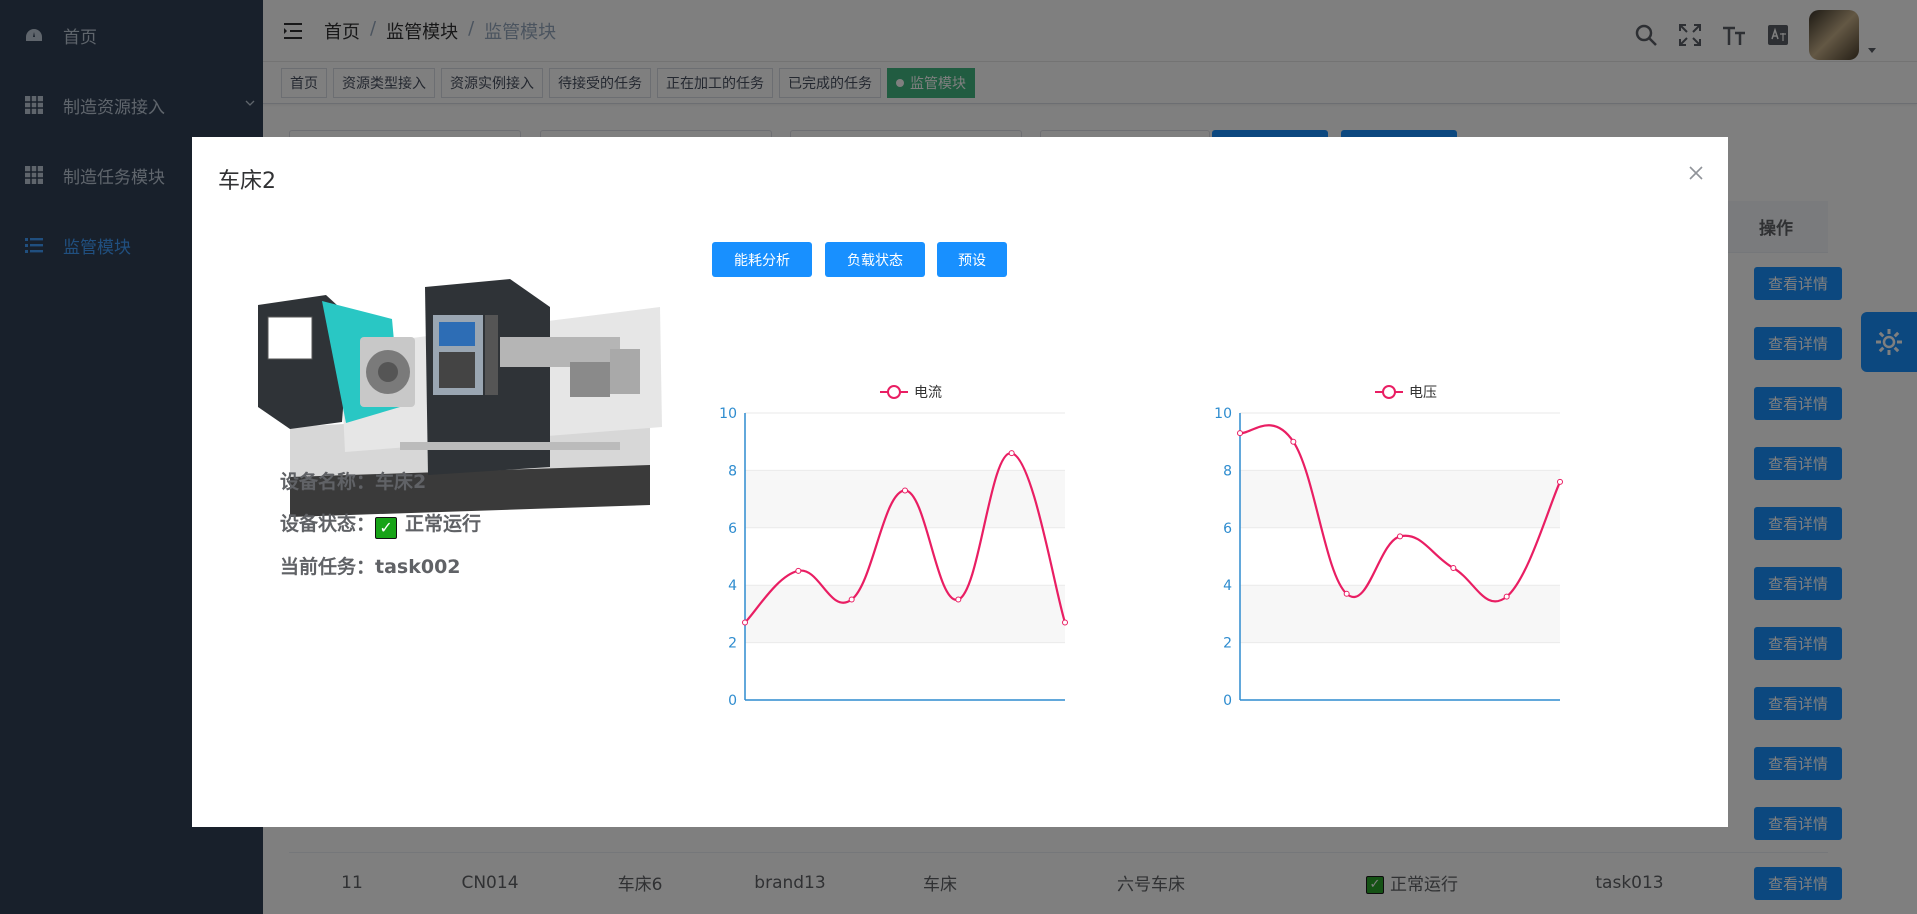  I want to click on device-name-row: 设备名称：车床2, so click(353, 482).